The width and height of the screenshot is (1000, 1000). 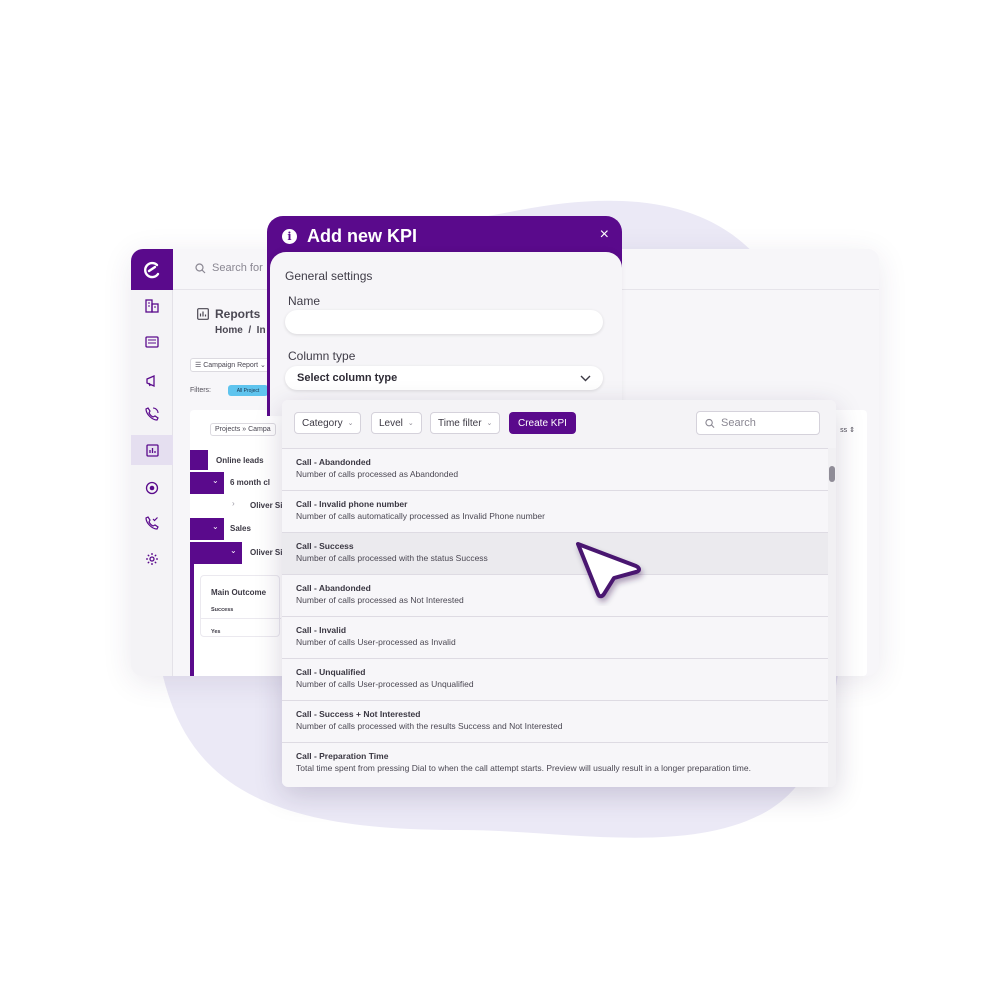 I want to click on category-filter-label: Category, so click(x=322, y=423).